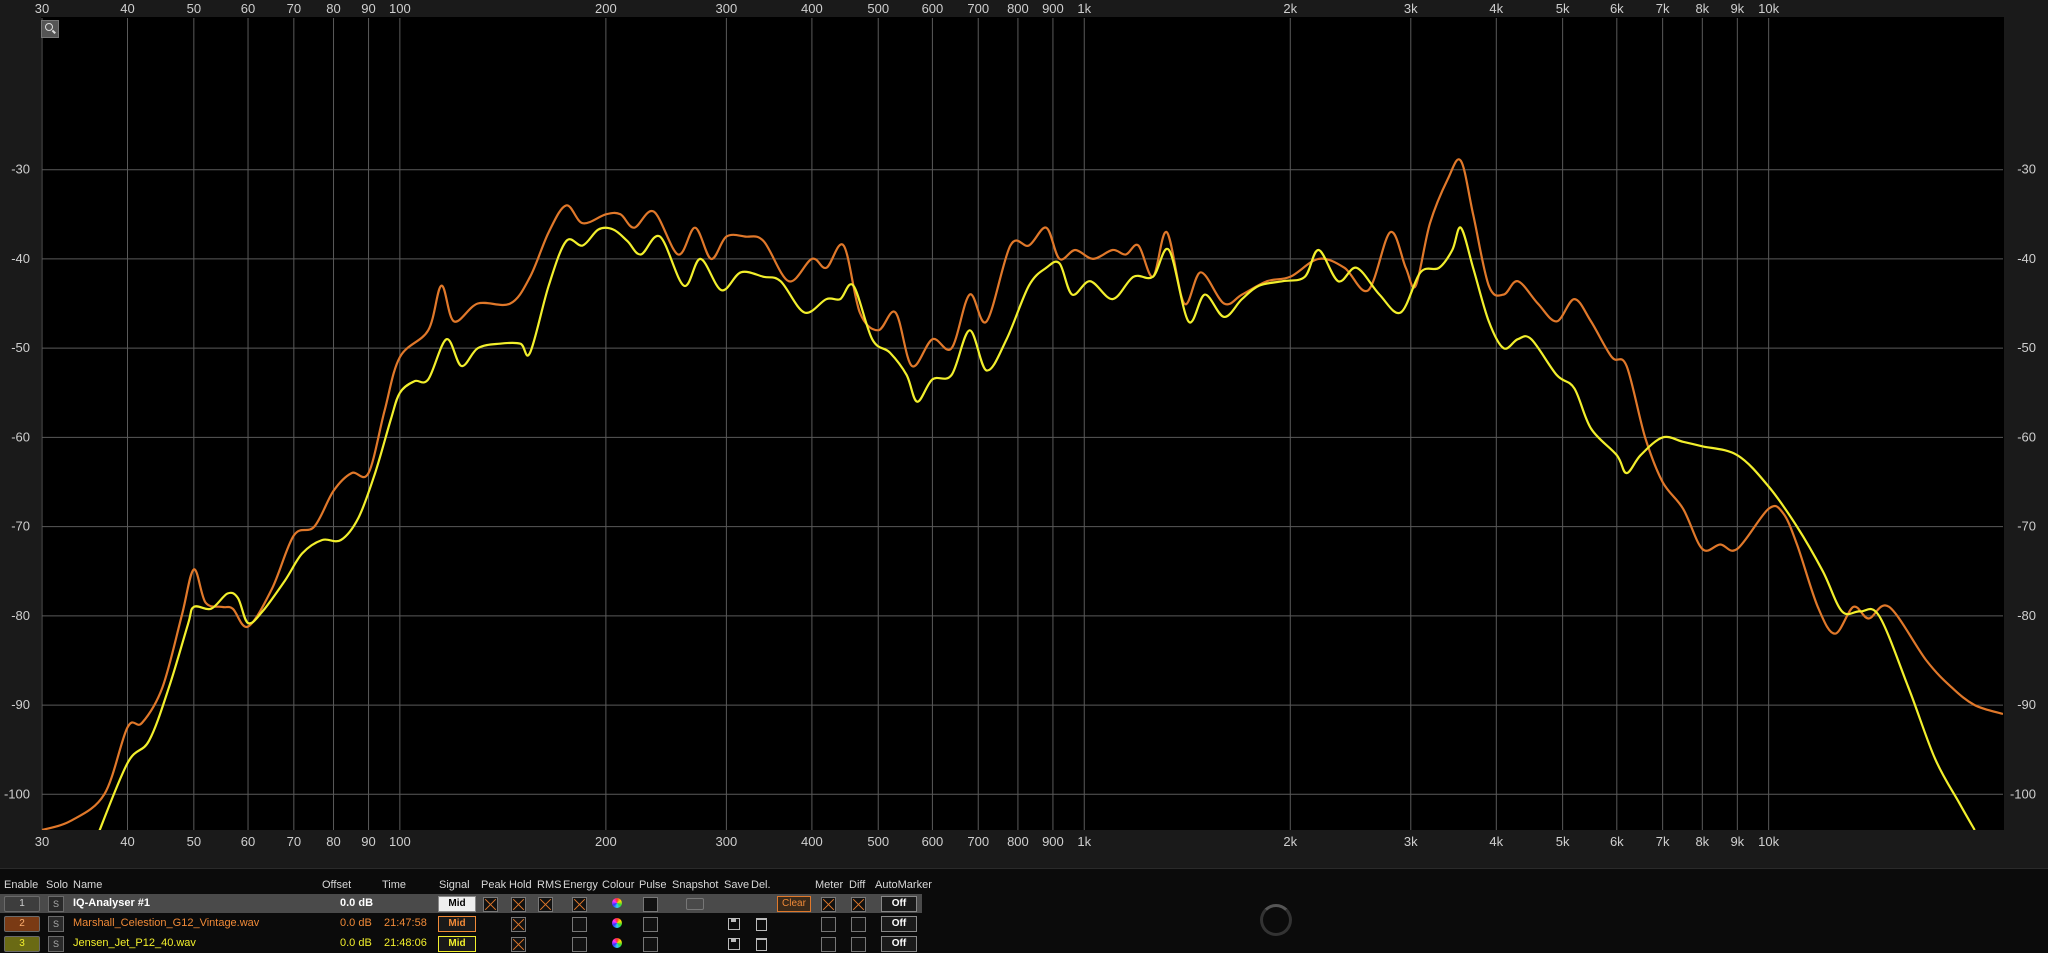  Describe the element at coordinates (333, 8) in the screenshot. I see `x-tick-label-top: 80` at that location.